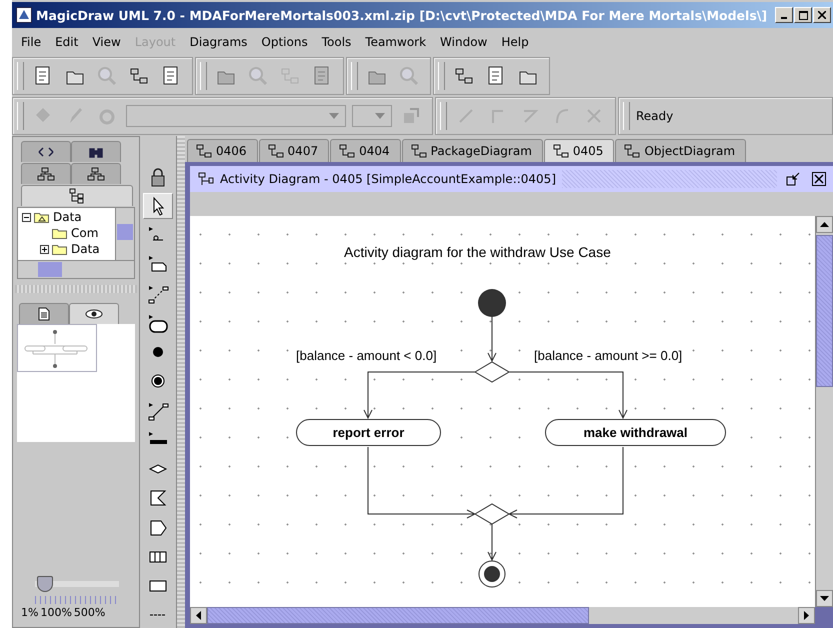  I want to click on guard-label: [balance - amount < 0.0], so click(366, 355).